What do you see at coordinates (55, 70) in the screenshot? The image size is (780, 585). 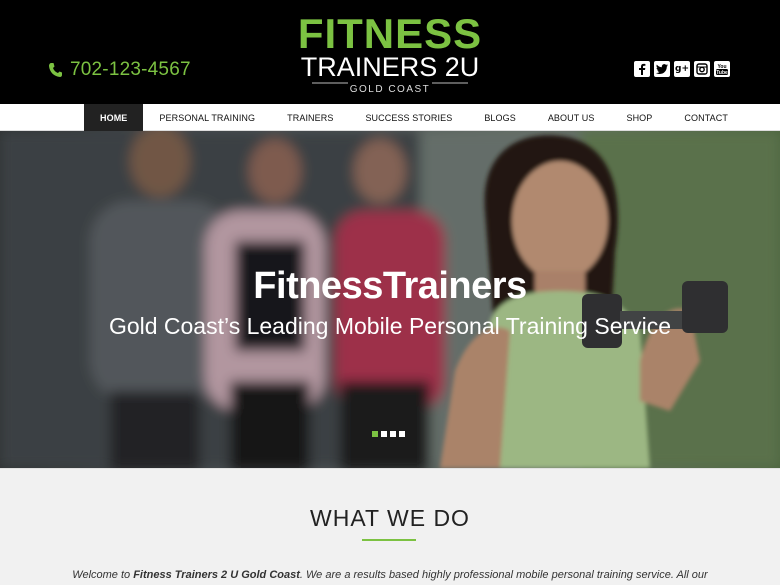 I see `phone-icon` at bounding box center [55, 70].